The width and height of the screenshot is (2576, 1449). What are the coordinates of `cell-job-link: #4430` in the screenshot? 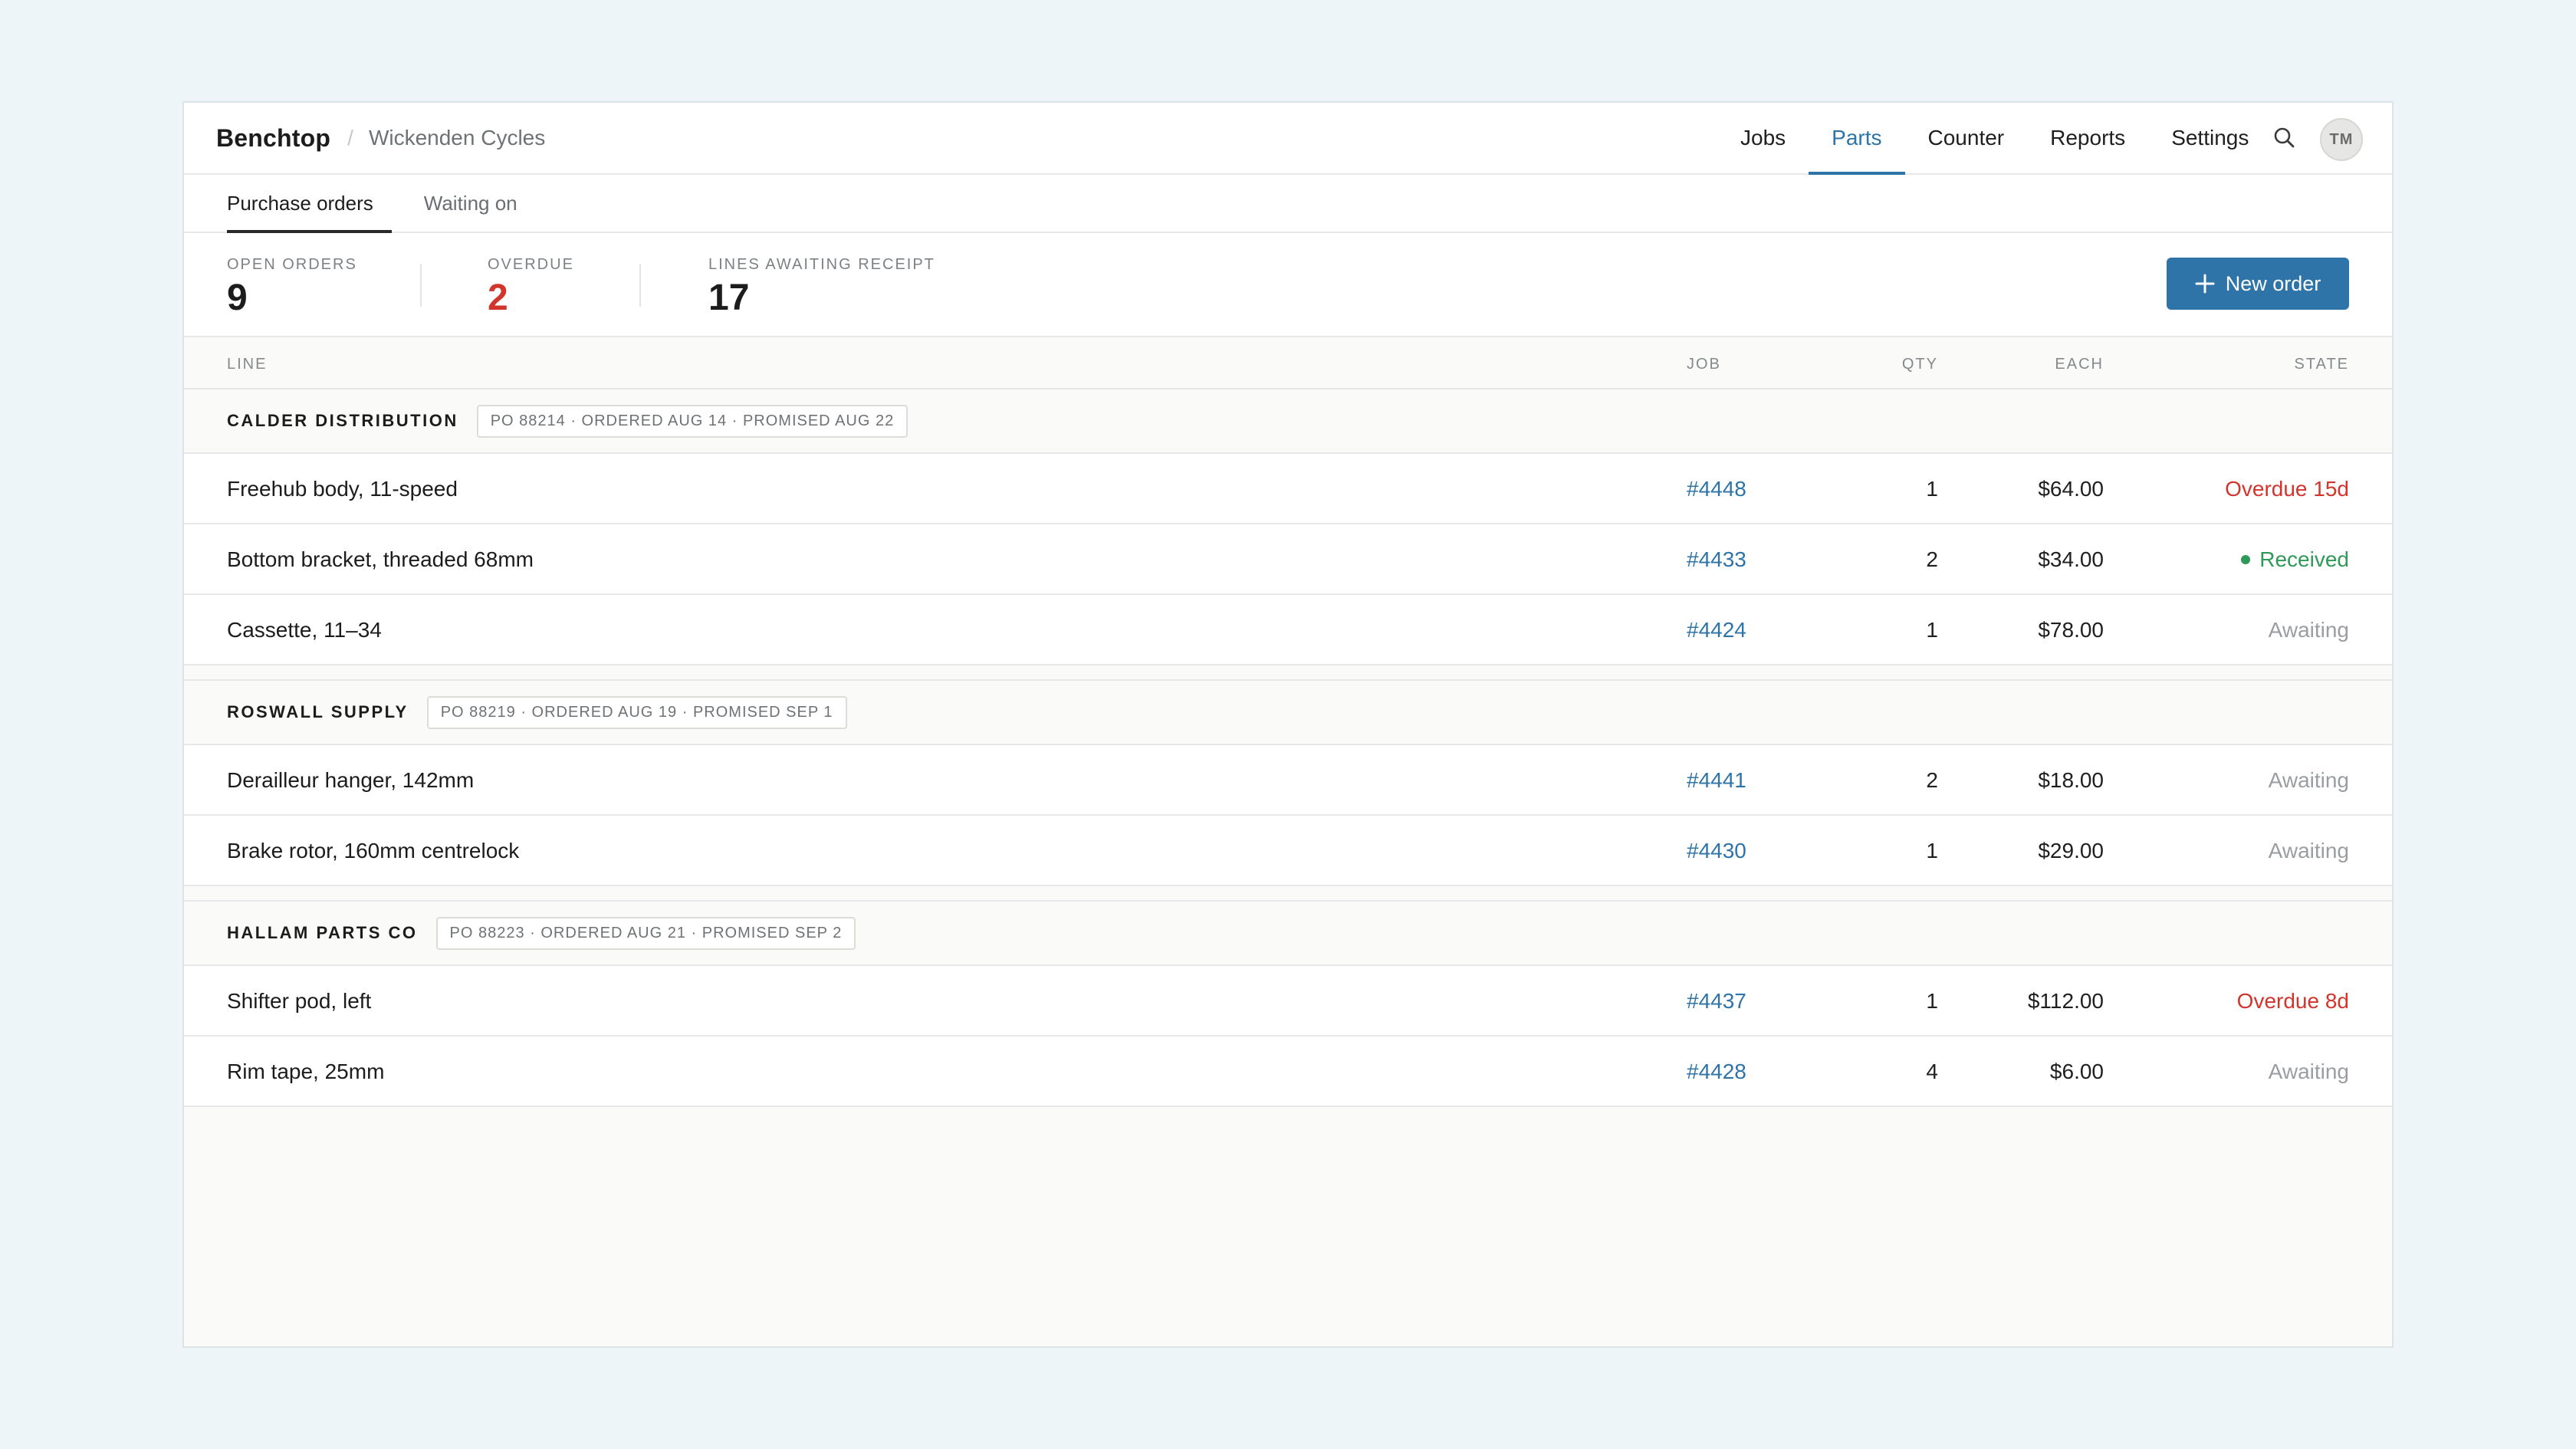 It's located at (1717, 851).